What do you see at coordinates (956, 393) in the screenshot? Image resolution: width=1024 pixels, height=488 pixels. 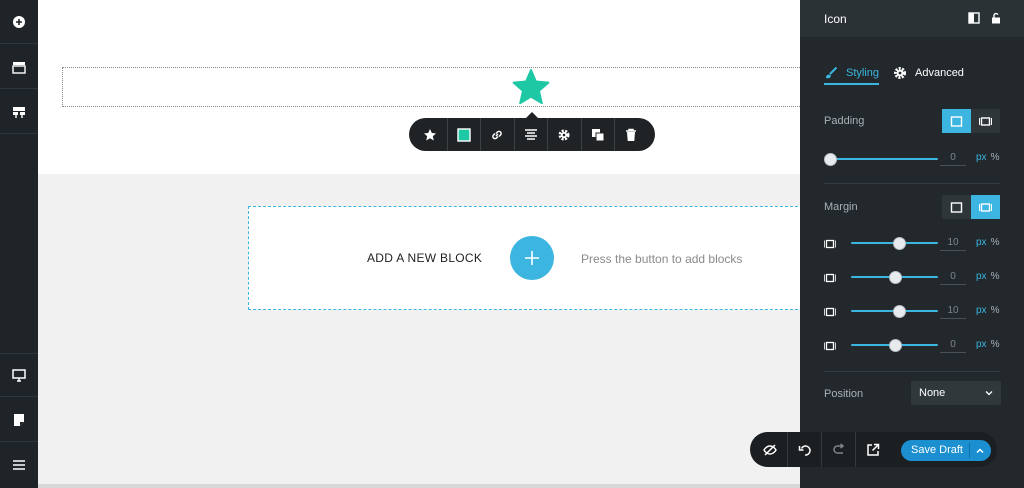 I see `position-select: None` at bounding box center [956, 393].